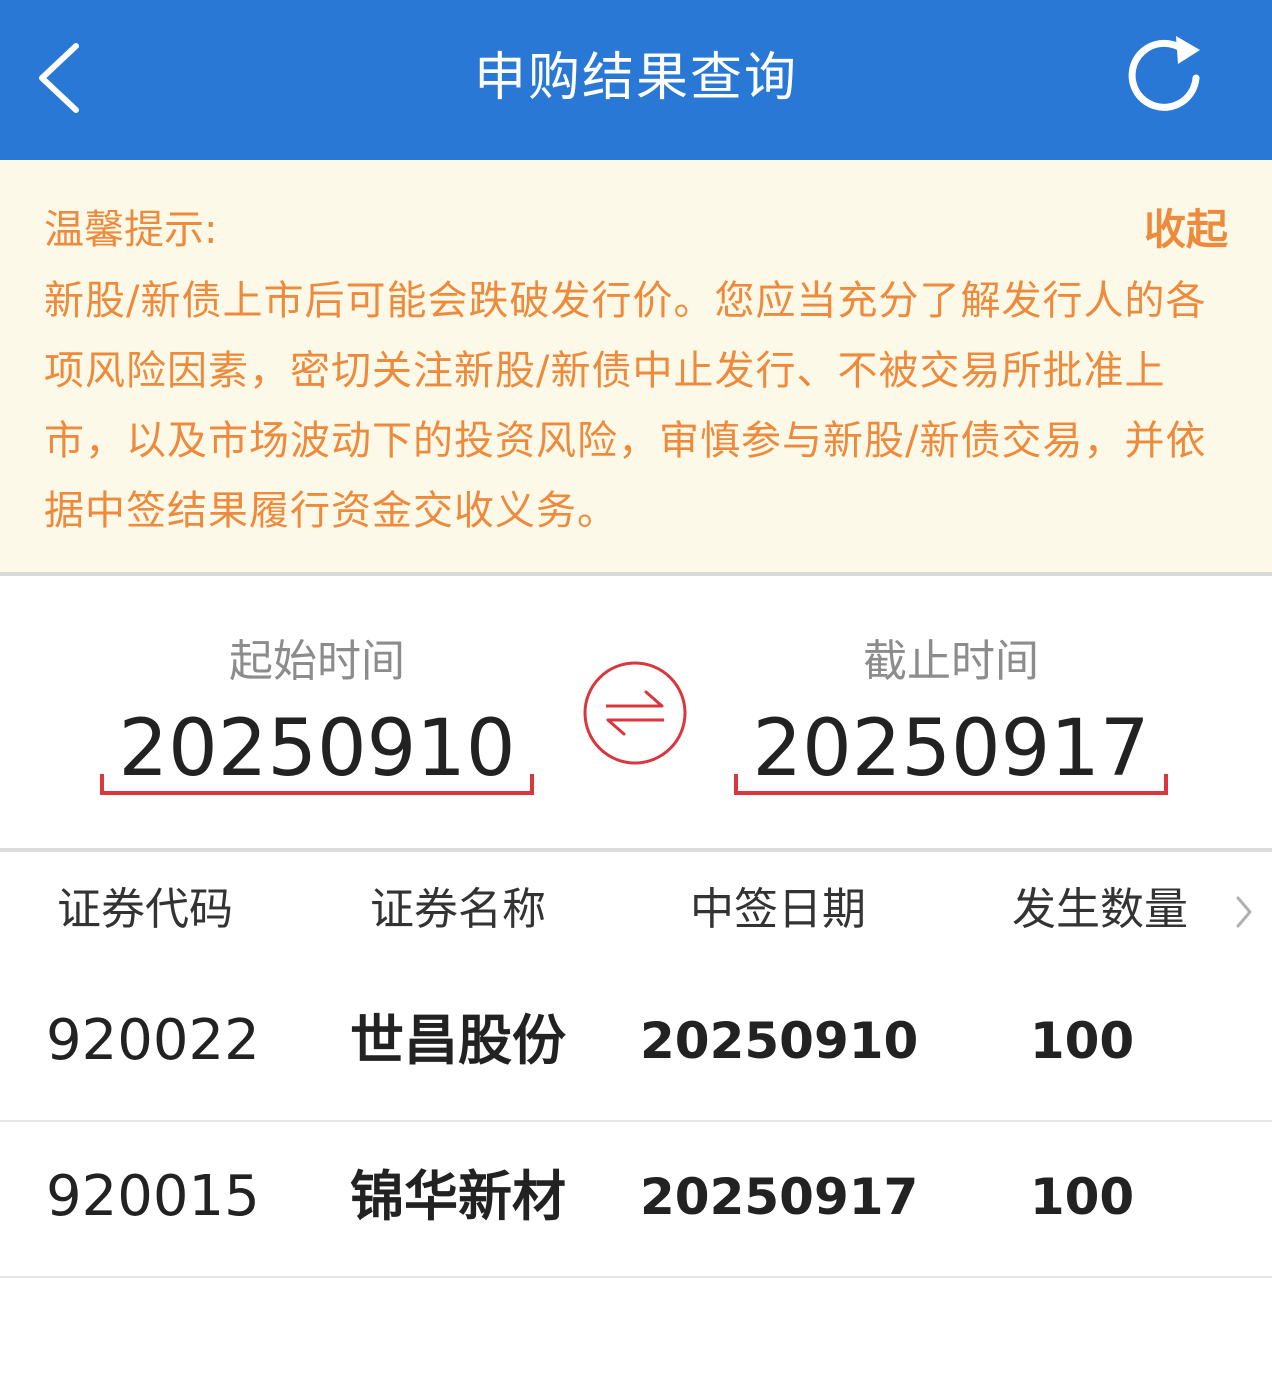 The height and width of the screenshot is (1376, 1272). I want to click on column-header-name: 证券名称, so click(458, 909).